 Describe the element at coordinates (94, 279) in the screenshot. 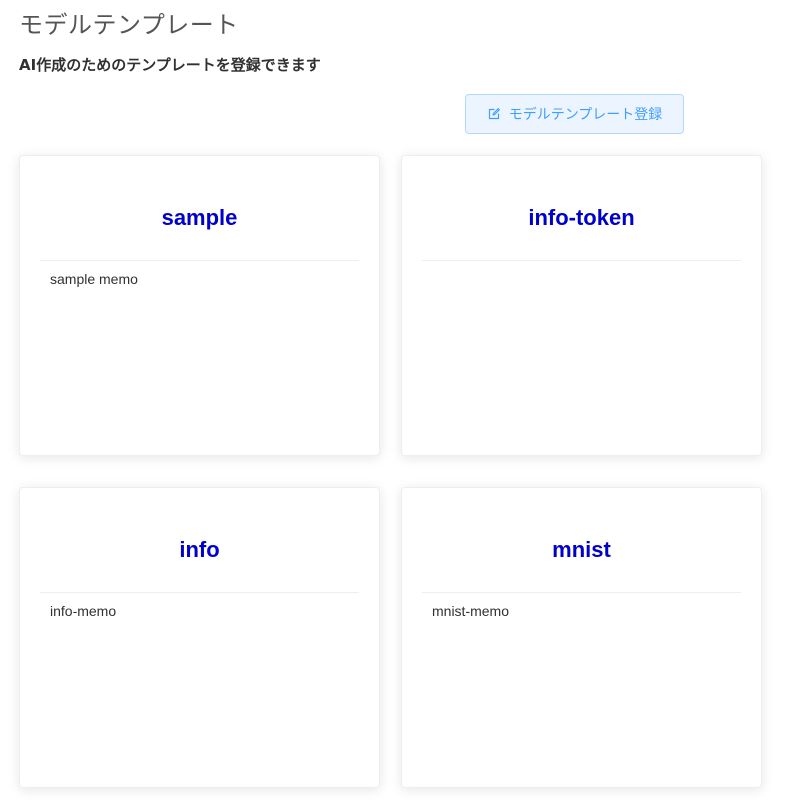

I see `template-card-memo: sample memo` at that location.